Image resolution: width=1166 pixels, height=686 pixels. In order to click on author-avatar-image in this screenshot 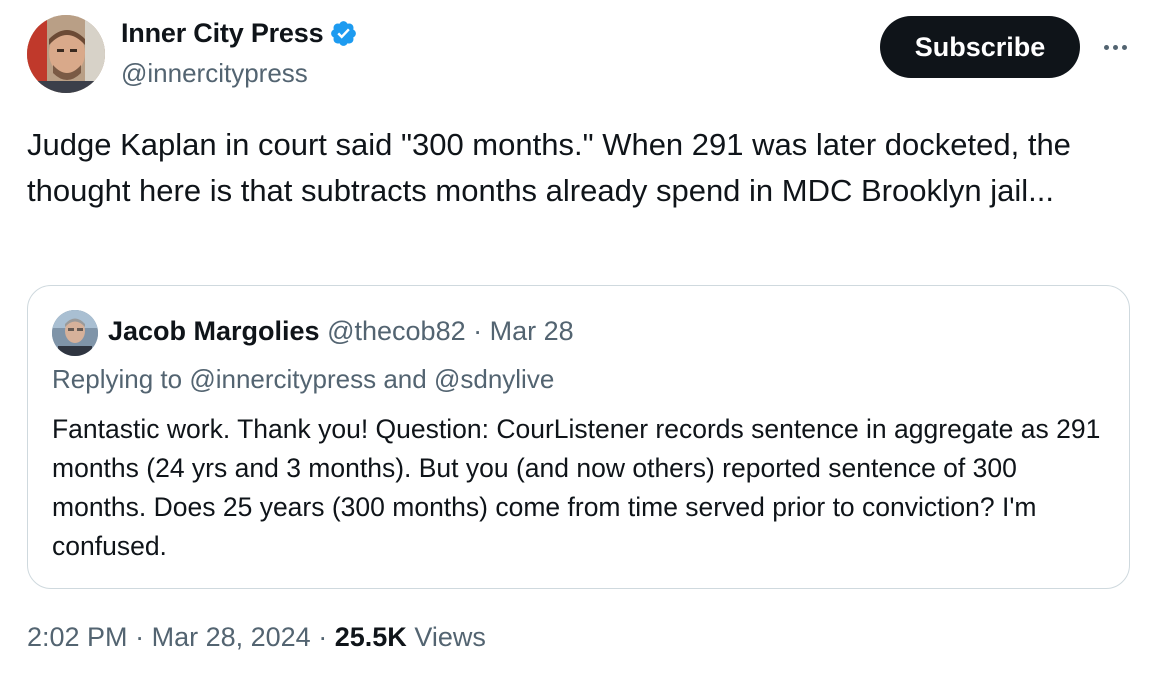, I will do `click(66, 54)`.